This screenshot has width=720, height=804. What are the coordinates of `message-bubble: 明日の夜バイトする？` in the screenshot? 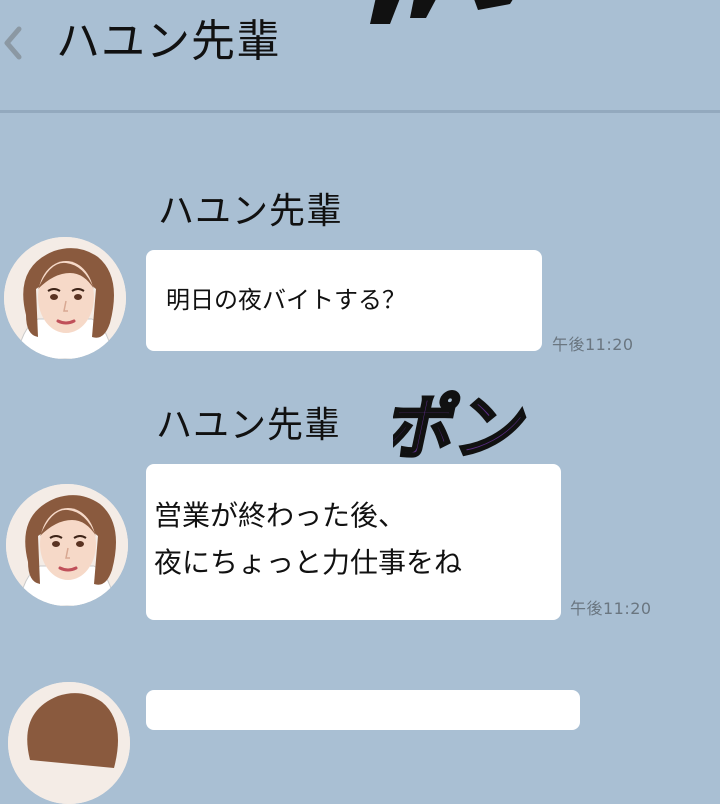 It's located at (344, 300).